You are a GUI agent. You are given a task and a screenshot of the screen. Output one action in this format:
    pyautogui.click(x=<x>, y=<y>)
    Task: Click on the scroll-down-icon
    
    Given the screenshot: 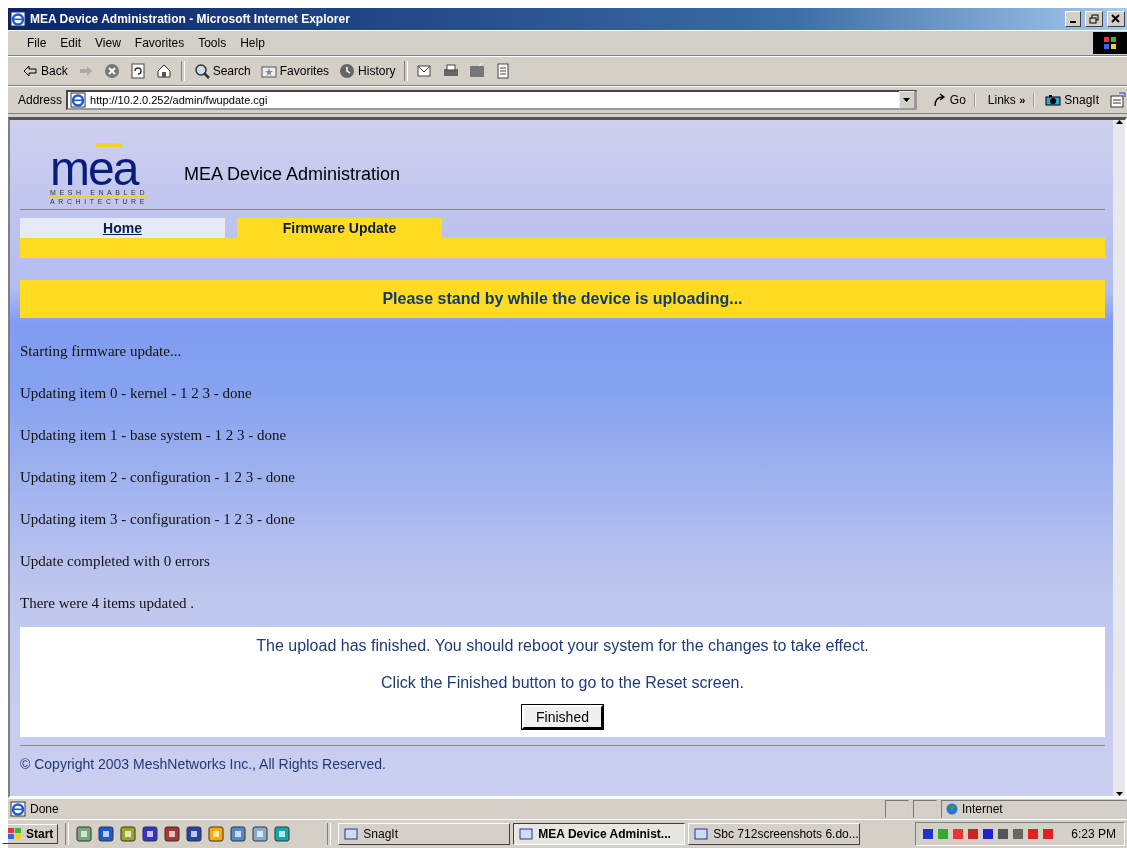 What is the action you would take?
    pyautogui.click(x=1119, y=794)
    